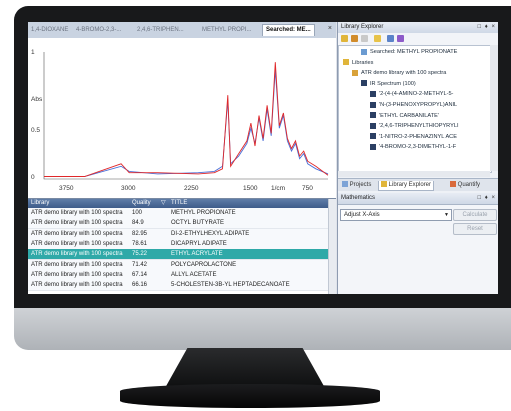  Describe the element at coordinates (404, 116) in the screenshot. I see `tree-node: 'ETHYL CARBANILATE'` at that location.